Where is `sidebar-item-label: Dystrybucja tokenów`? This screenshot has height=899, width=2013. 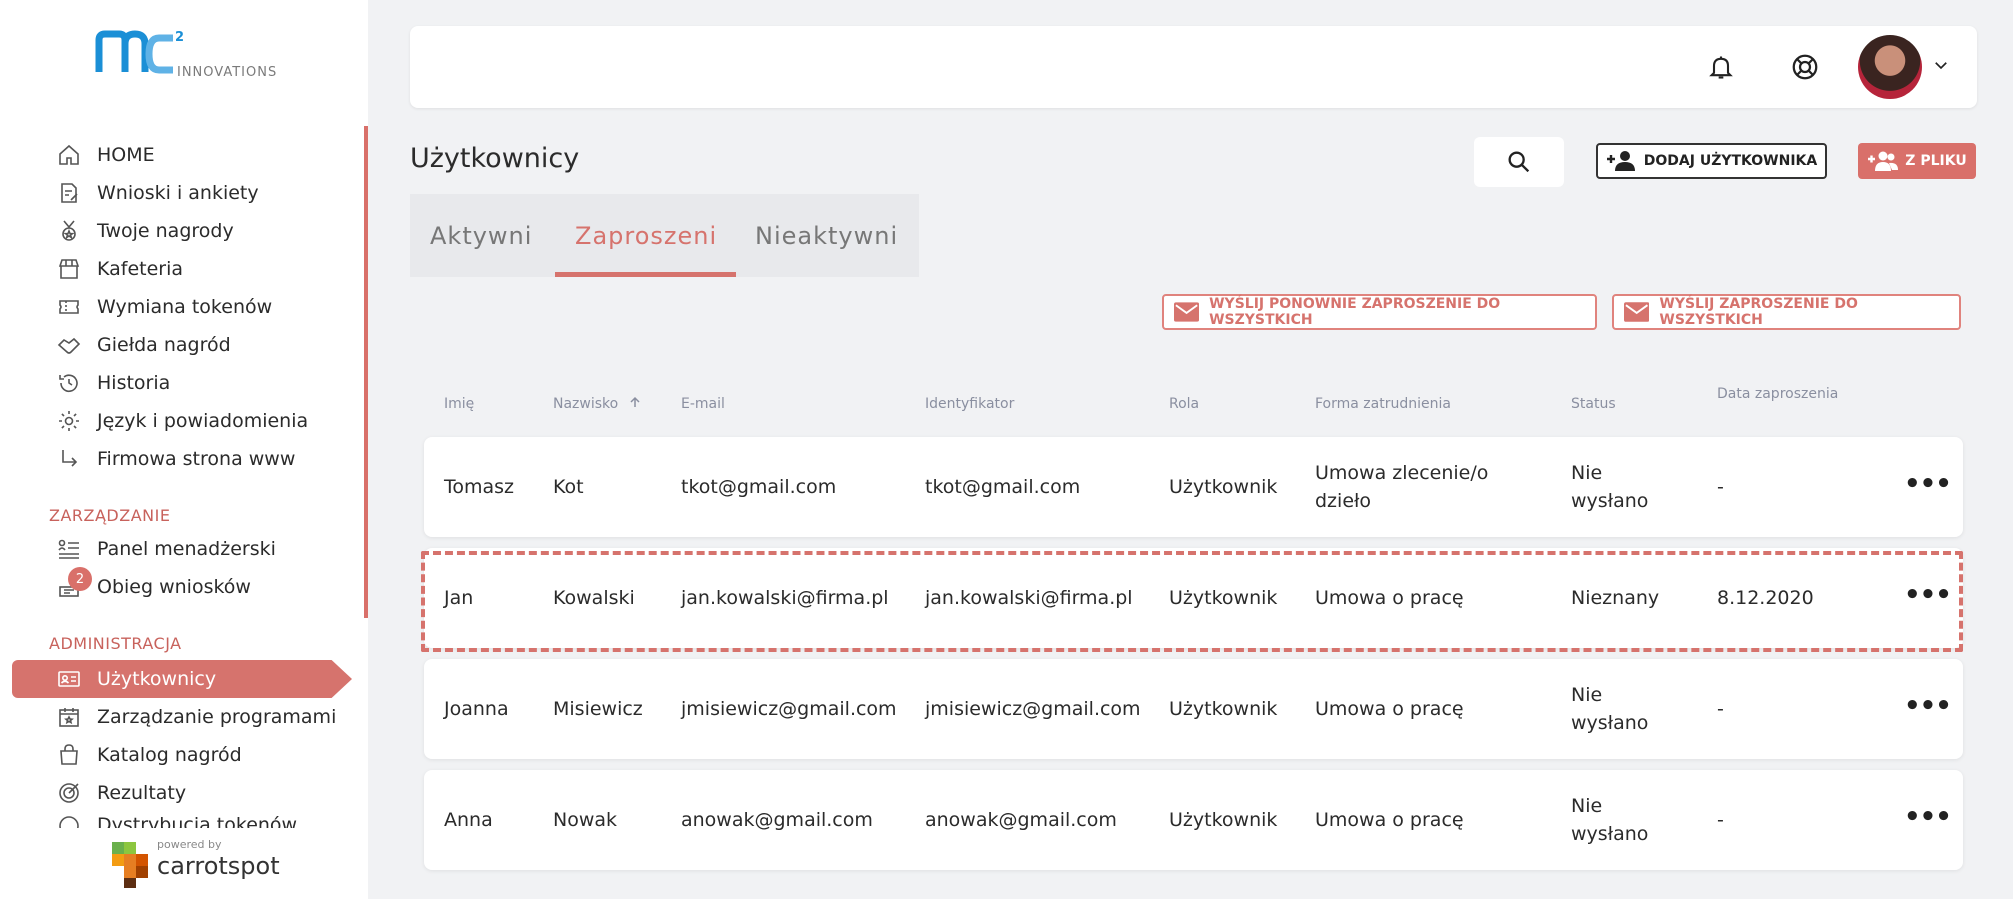
sidebar-item-label: Dystrybucja tokenów is located at coordinates (197, 821).